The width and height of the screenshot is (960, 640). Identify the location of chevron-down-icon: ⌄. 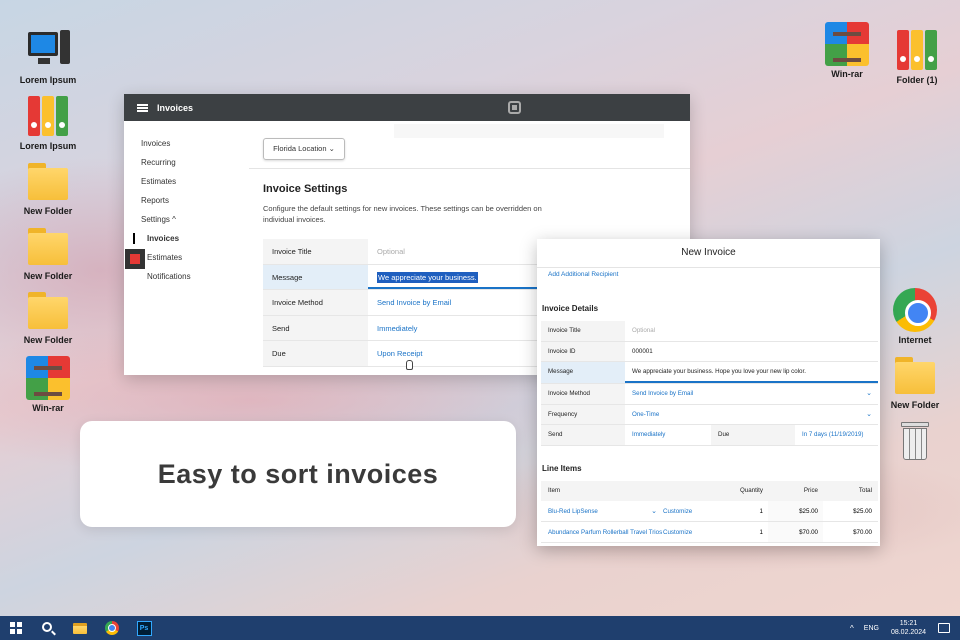
(869, 393).